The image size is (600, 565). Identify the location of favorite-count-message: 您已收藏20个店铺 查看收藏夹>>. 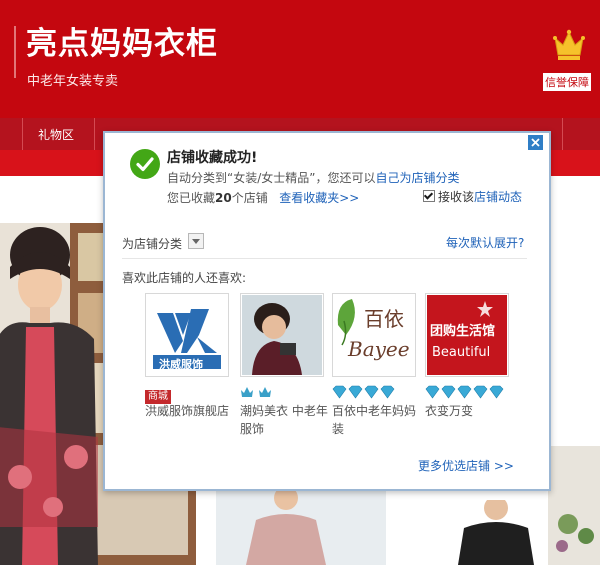
(263, 197).